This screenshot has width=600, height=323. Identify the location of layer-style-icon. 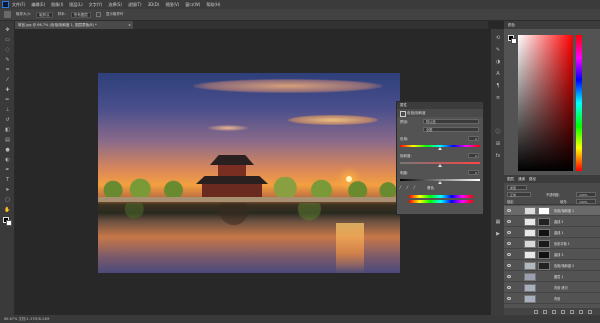
(545, 311).